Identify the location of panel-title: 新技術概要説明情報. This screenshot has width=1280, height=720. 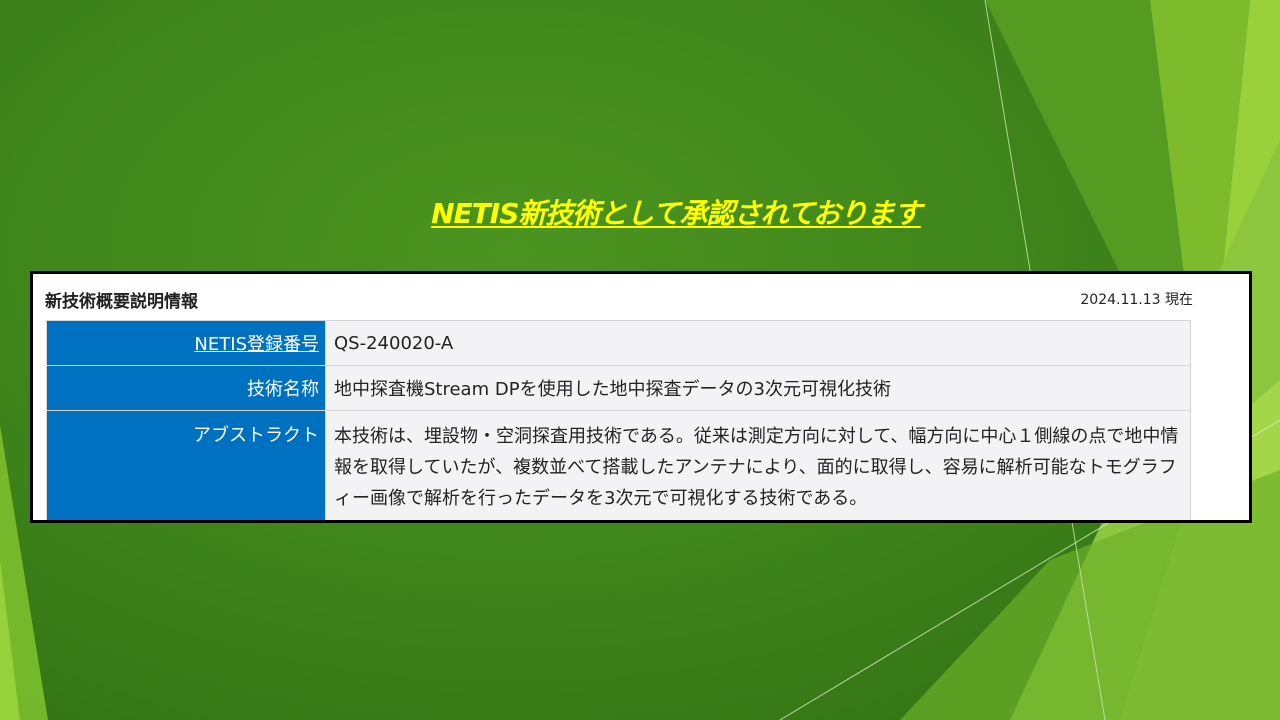
(121, 302).